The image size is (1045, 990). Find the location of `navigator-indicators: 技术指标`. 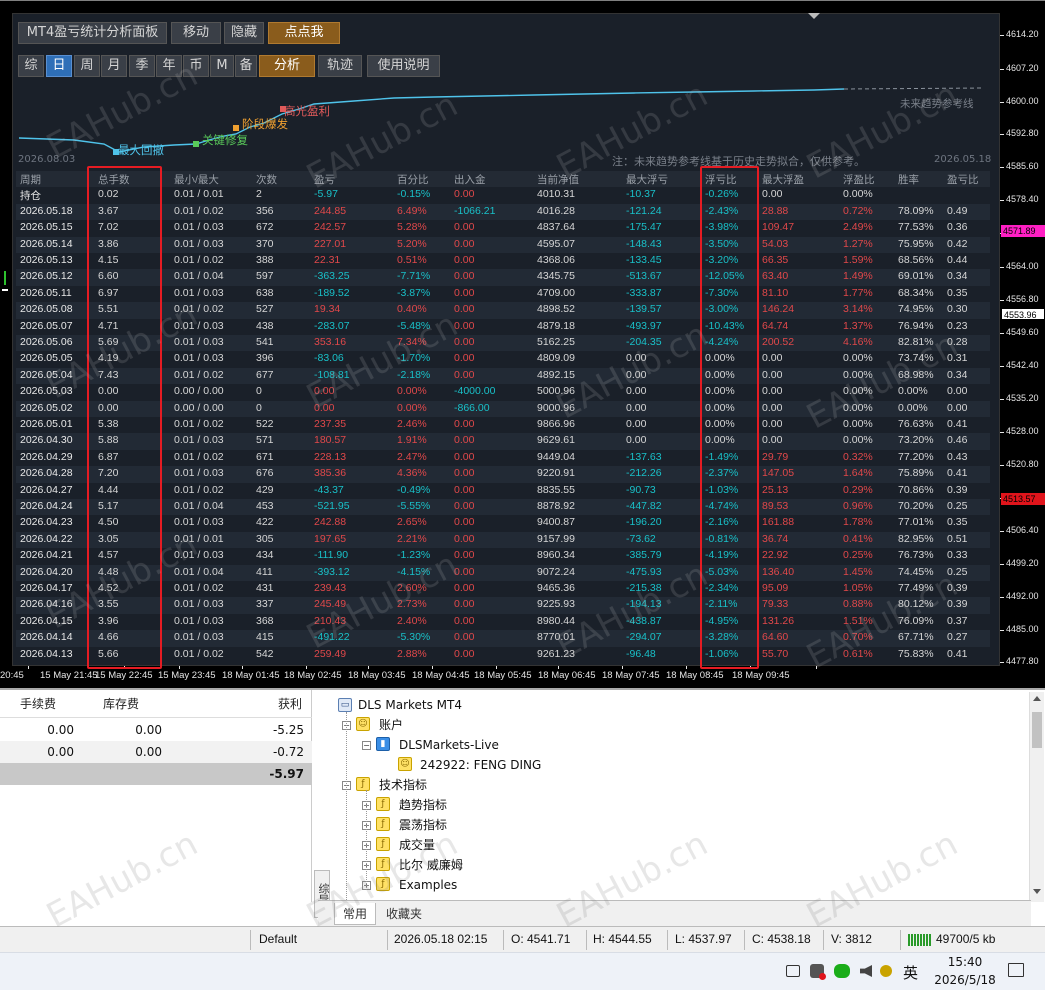

navigator-indicators: 技术指标 is located at coordinates (403, 785).